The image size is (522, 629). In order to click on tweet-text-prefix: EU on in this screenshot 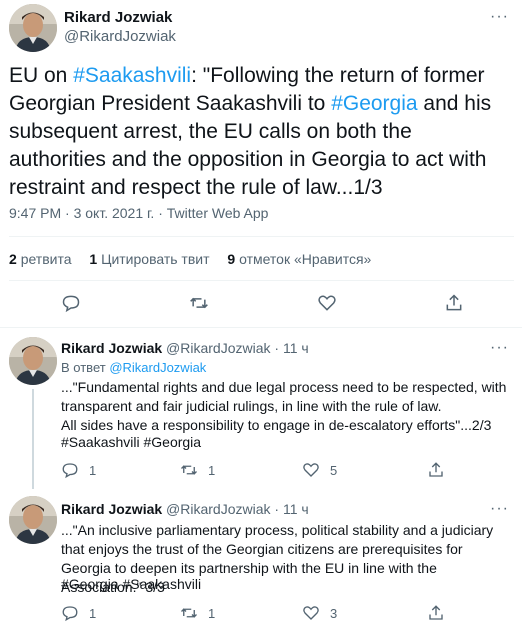, I will do `click(41, 75)`.